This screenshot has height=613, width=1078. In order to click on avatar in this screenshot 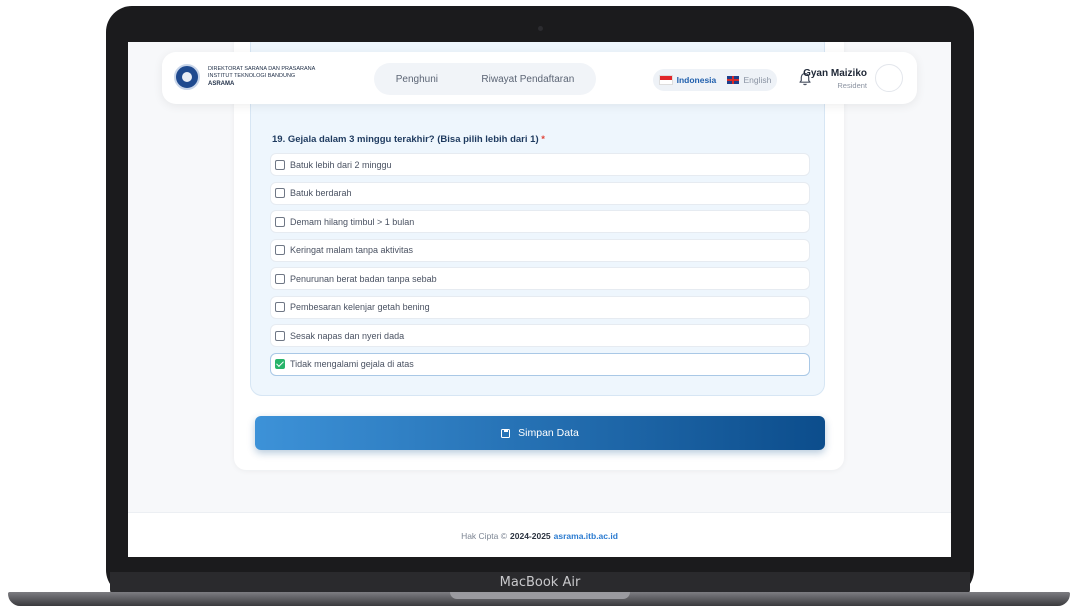, I will do `click(889, 78)`.